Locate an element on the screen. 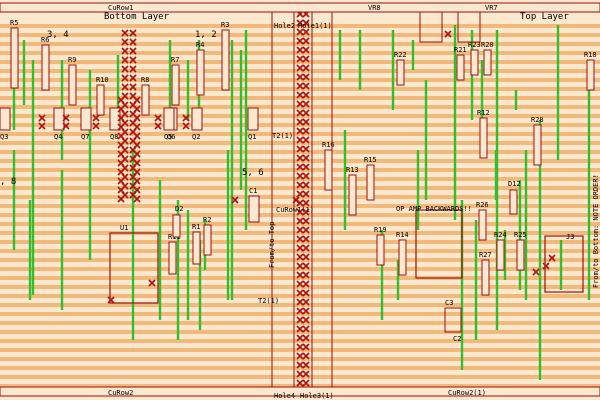  capacitor-label: C3 is located at coordinates (449, 303).